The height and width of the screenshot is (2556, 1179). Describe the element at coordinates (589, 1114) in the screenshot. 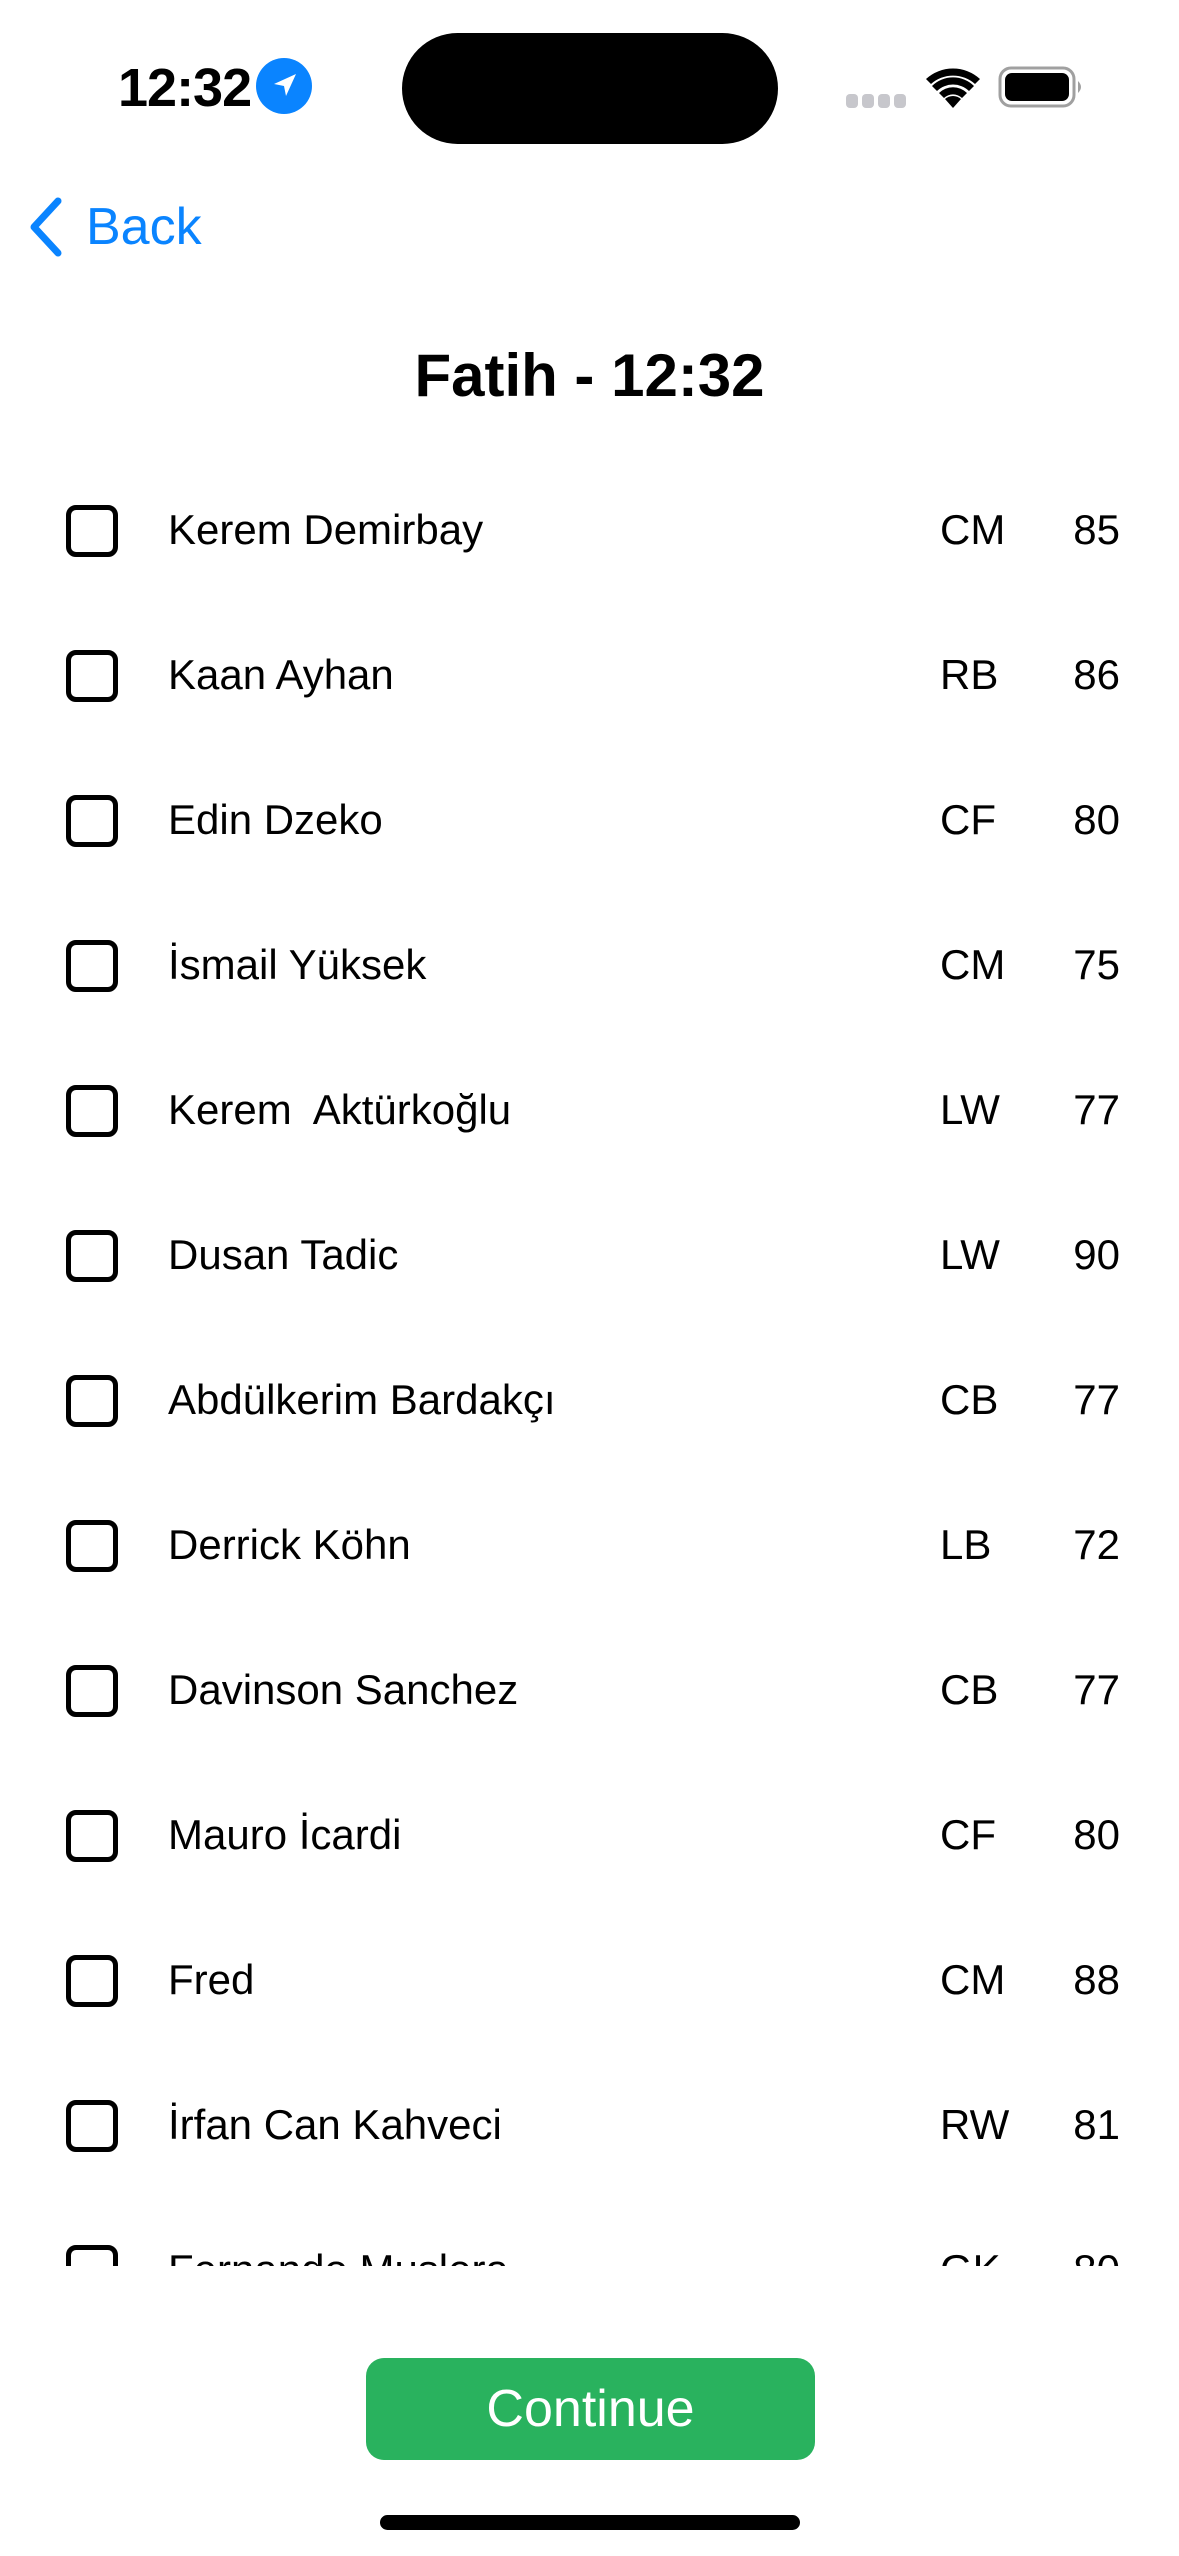

I see `player-row: Kerem Aktürkoğlu LW 77` at that location.